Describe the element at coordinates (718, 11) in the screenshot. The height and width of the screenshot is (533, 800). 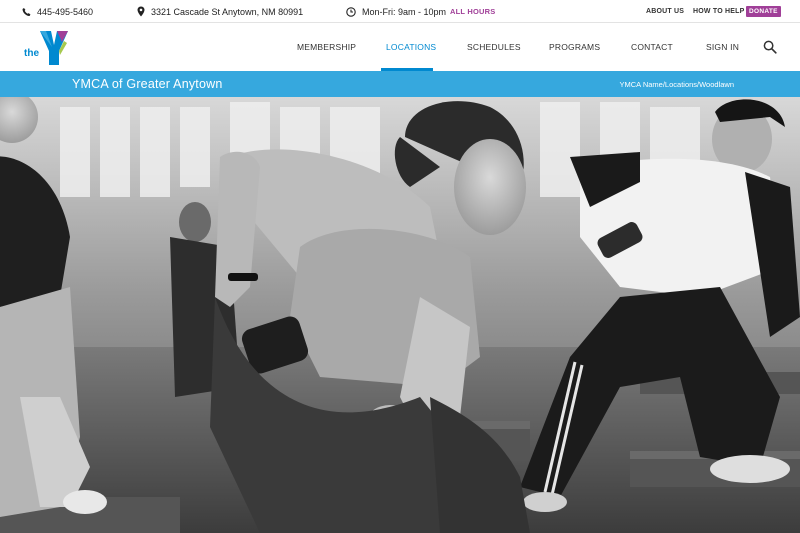
I see `how-to-help-link: HOW TO HELP` at that location.